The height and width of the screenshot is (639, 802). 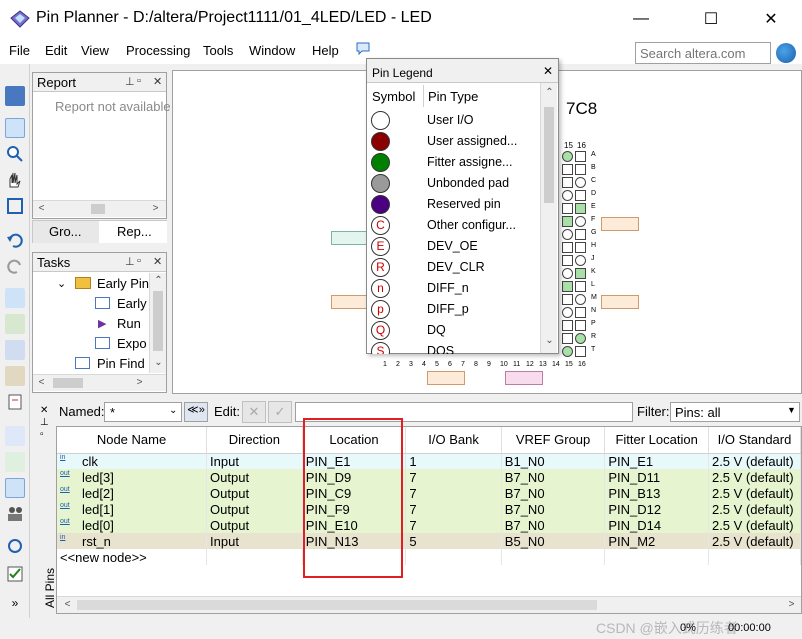 I want to click on column-header: Direction, so click(x=254, y=440).